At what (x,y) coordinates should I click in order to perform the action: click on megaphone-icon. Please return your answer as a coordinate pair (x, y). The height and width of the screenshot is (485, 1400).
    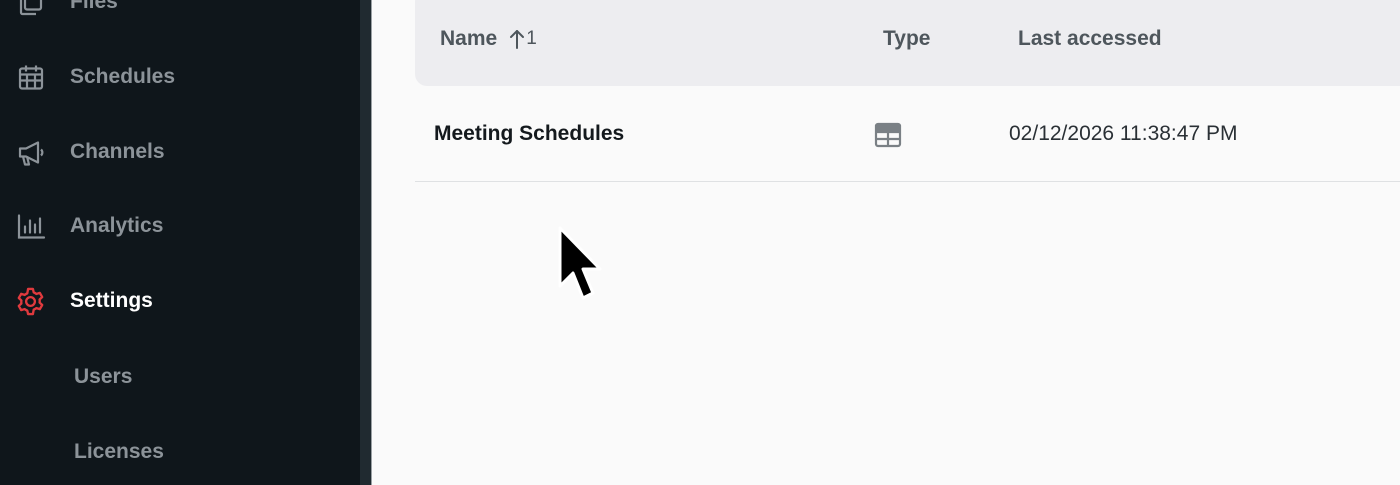
    Looking at the image, I should click on (30, 152).